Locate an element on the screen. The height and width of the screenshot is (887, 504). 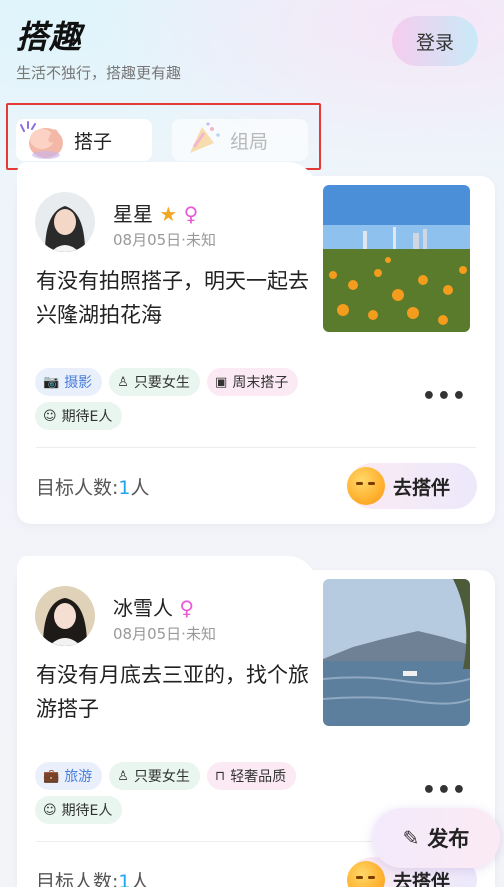
header: 搭趣 生活不独行，搭趣更有趣 is located at coordinates (98, 47).